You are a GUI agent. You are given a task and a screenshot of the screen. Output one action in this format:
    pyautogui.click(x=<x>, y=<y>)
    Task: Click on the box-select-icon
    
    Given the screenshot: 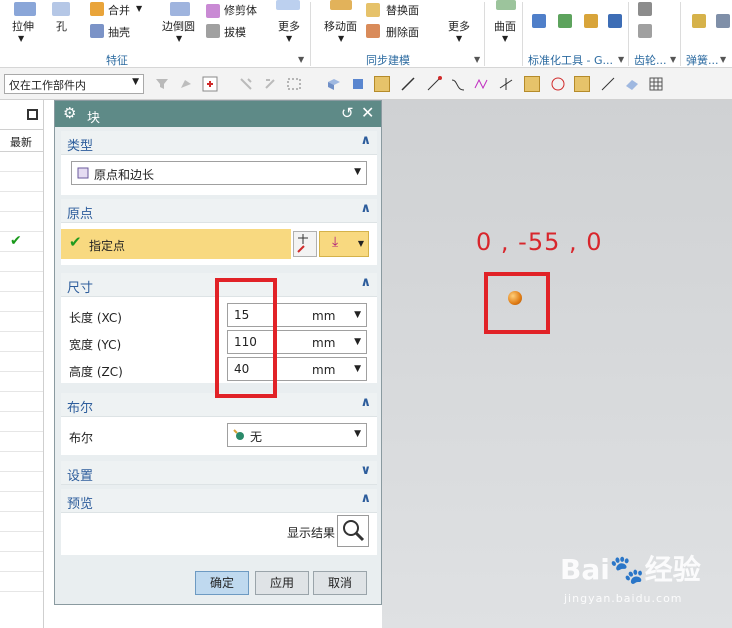 What is the action you would take?
    pyautogui.click(x=294, y=84)
    